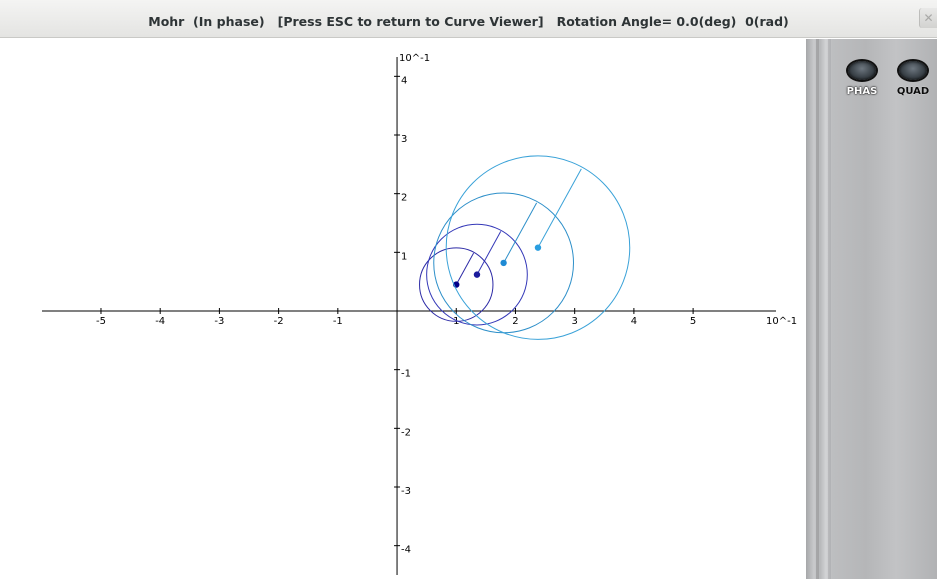  I want to click on x-tick-label: -2, so click(279, 321).